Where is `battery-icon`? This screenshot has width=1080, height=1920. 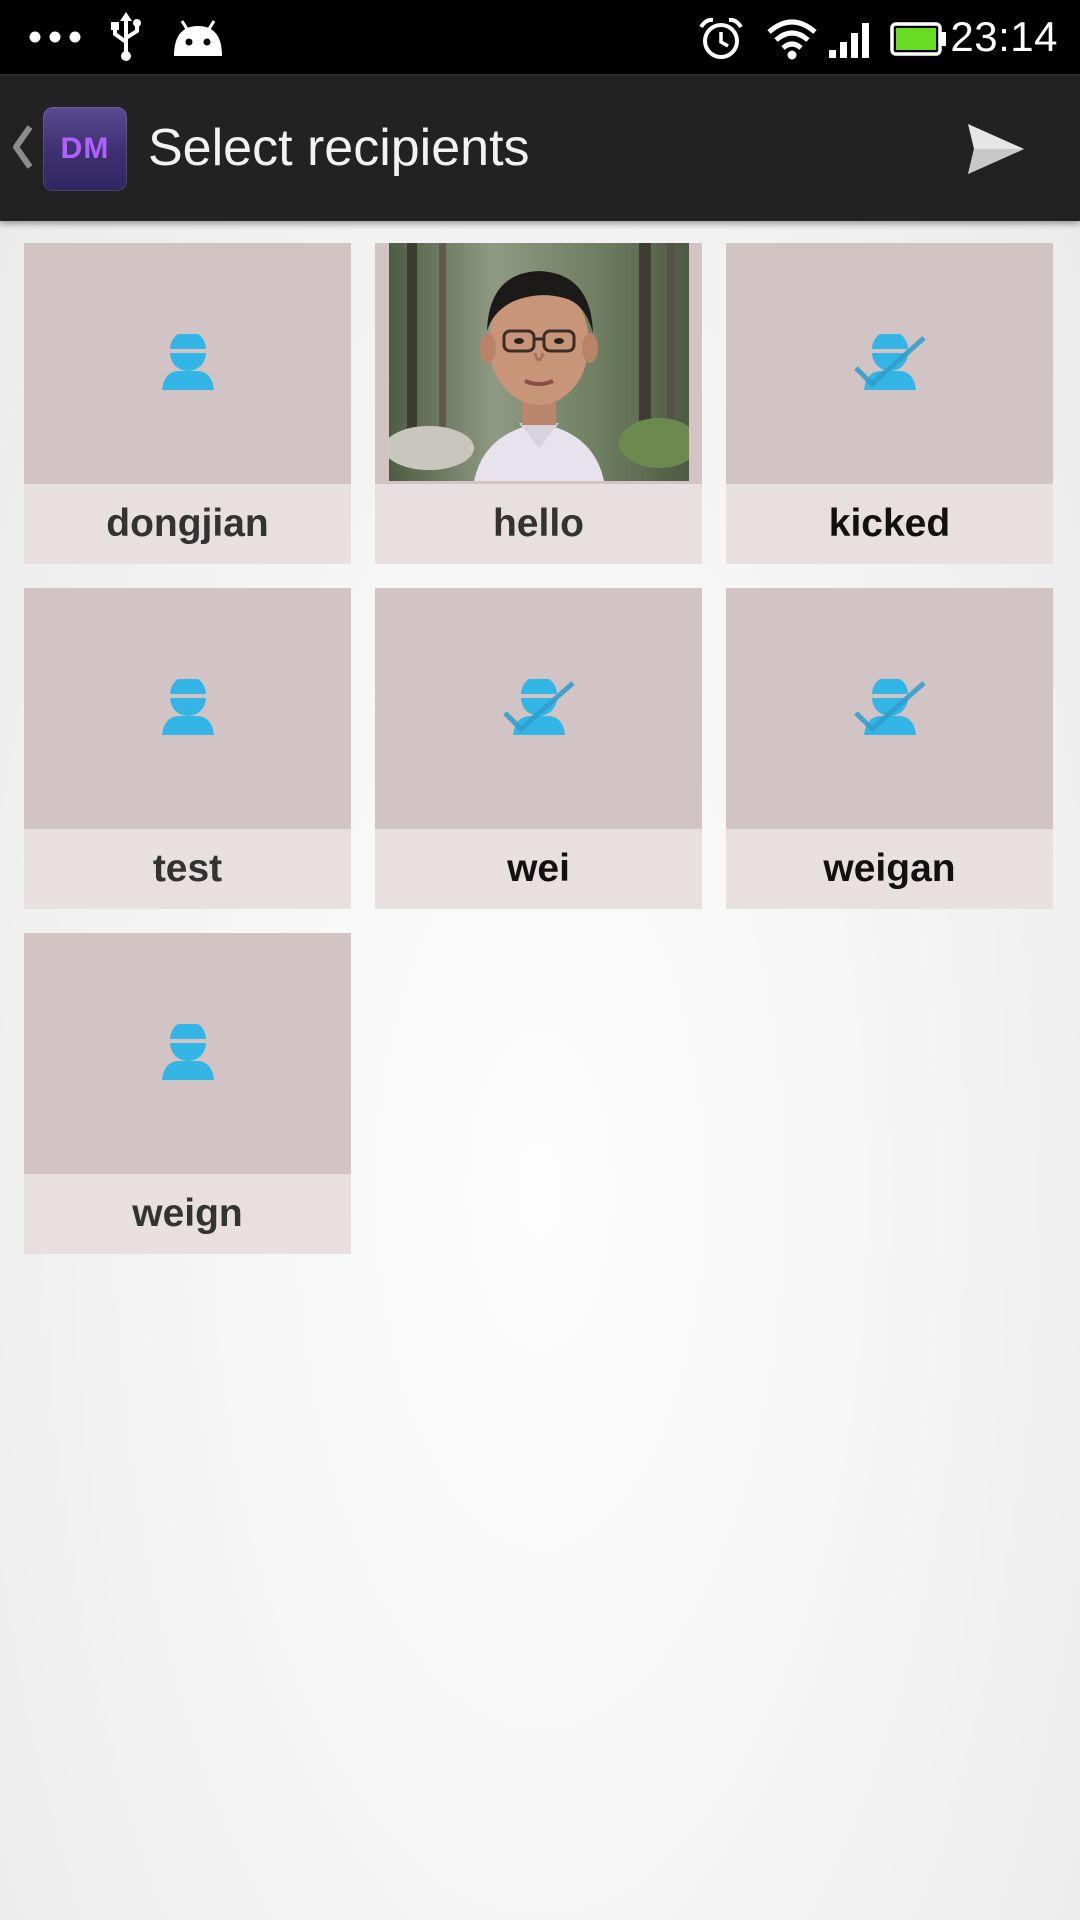 battery-icon is located at coordinates (918, 39).